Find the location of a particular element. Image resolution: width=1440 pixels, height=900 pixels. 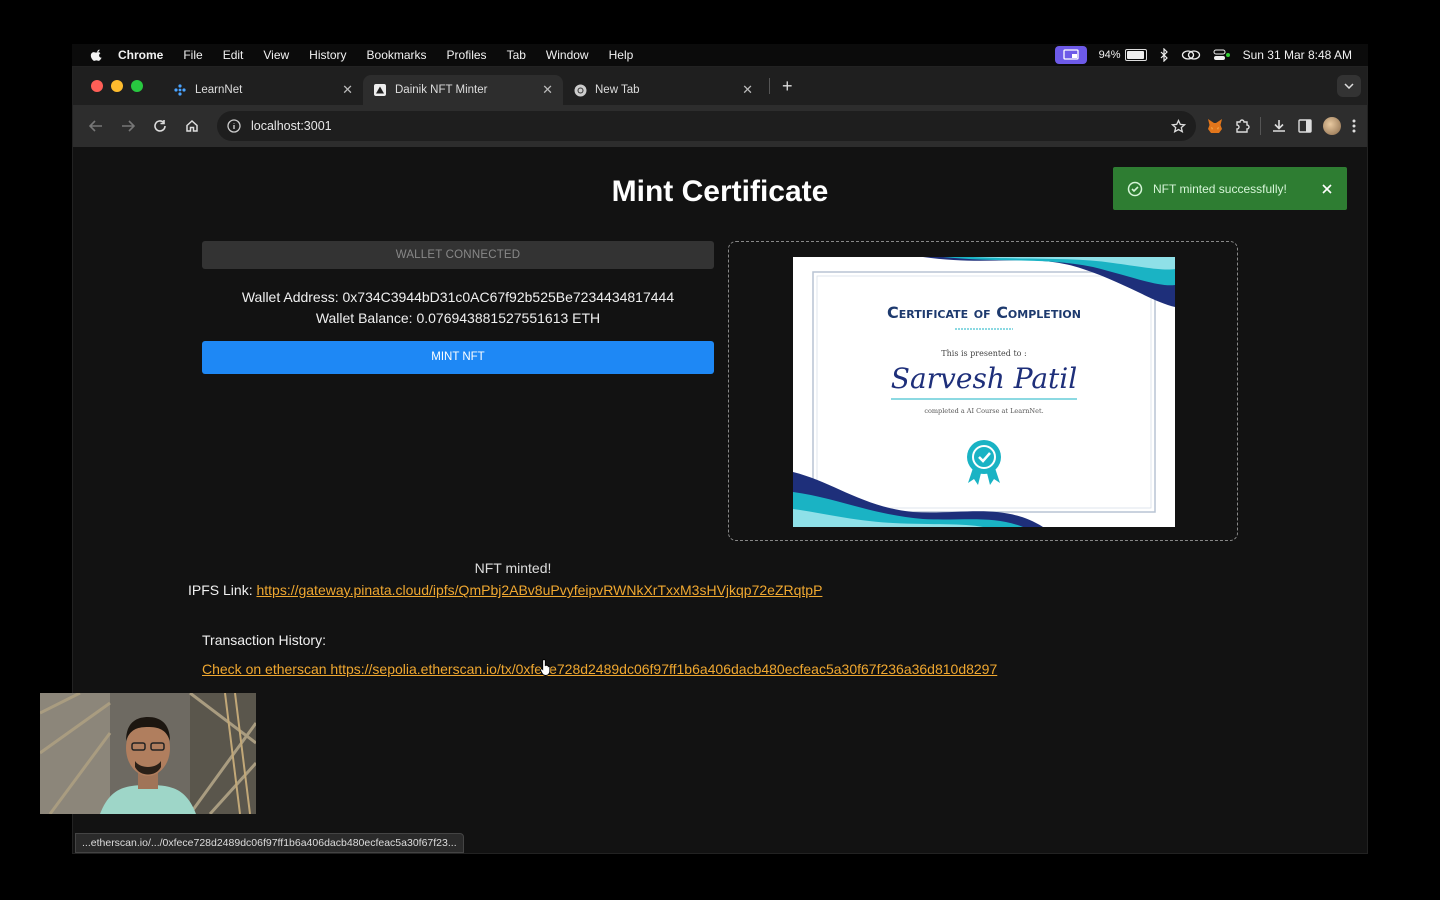

toolbar-actions is located at coordinates (1281, 126).